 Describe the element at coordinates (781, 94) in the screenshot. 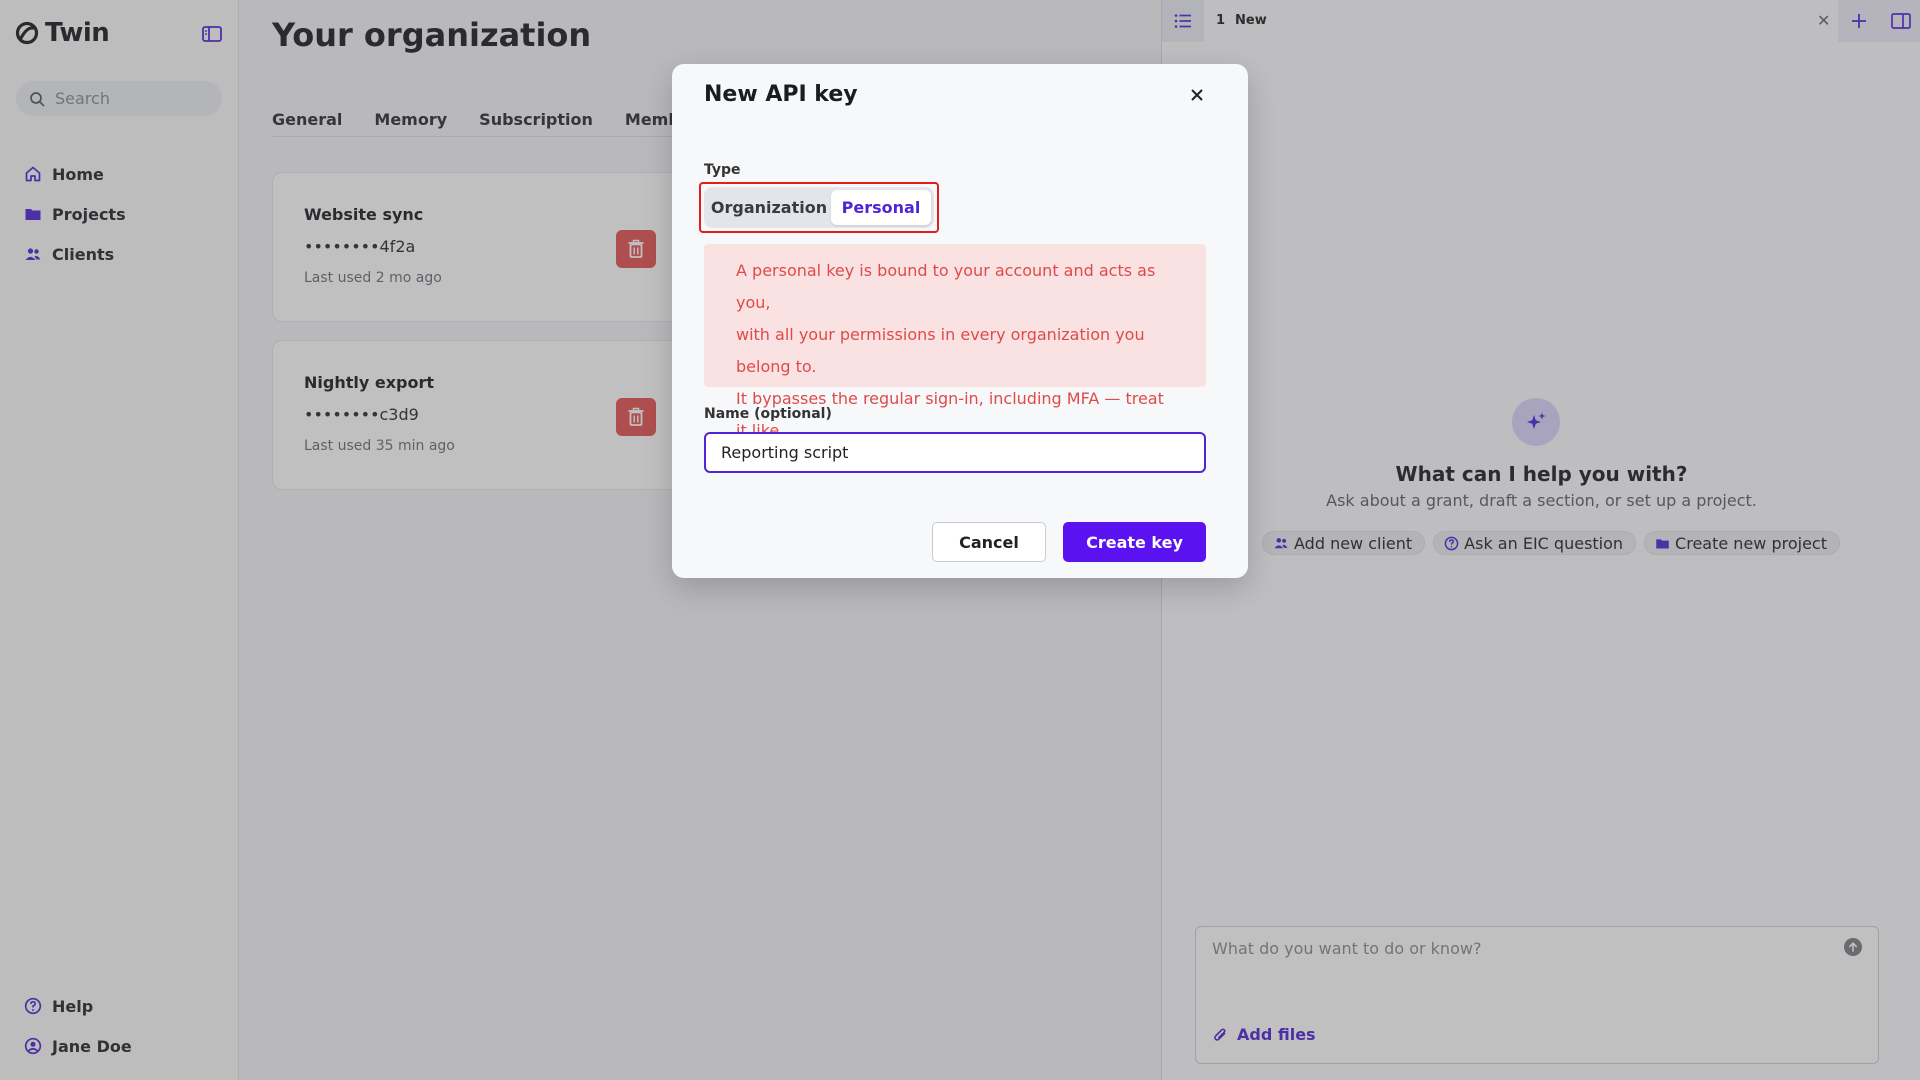

I see `dialog-title: New API key` at that location.